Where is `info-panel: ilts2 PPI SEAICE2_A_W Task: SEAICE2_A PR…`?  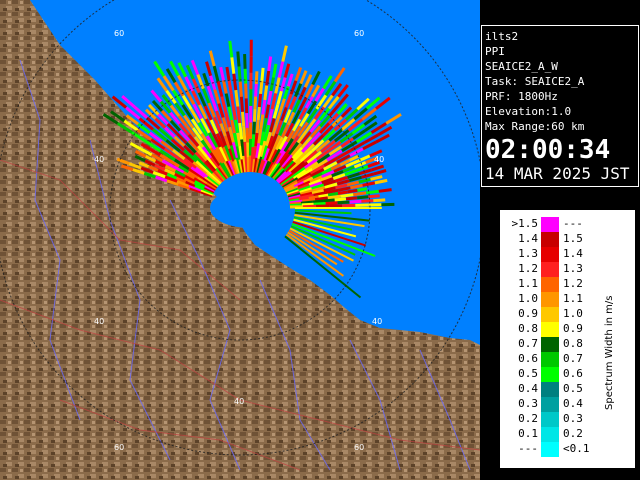 info-panel: ilts2 PPI SEAICE2_A_W Task: SEAICE2_A PR… is located at coordinates (560, 106).